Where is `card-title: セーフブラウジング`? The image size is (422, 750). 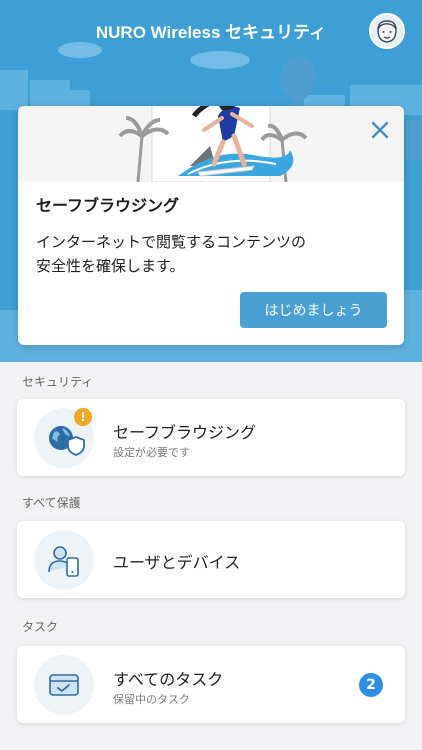 card-title: セーフブラウジング is located at coordinates (185, 432).